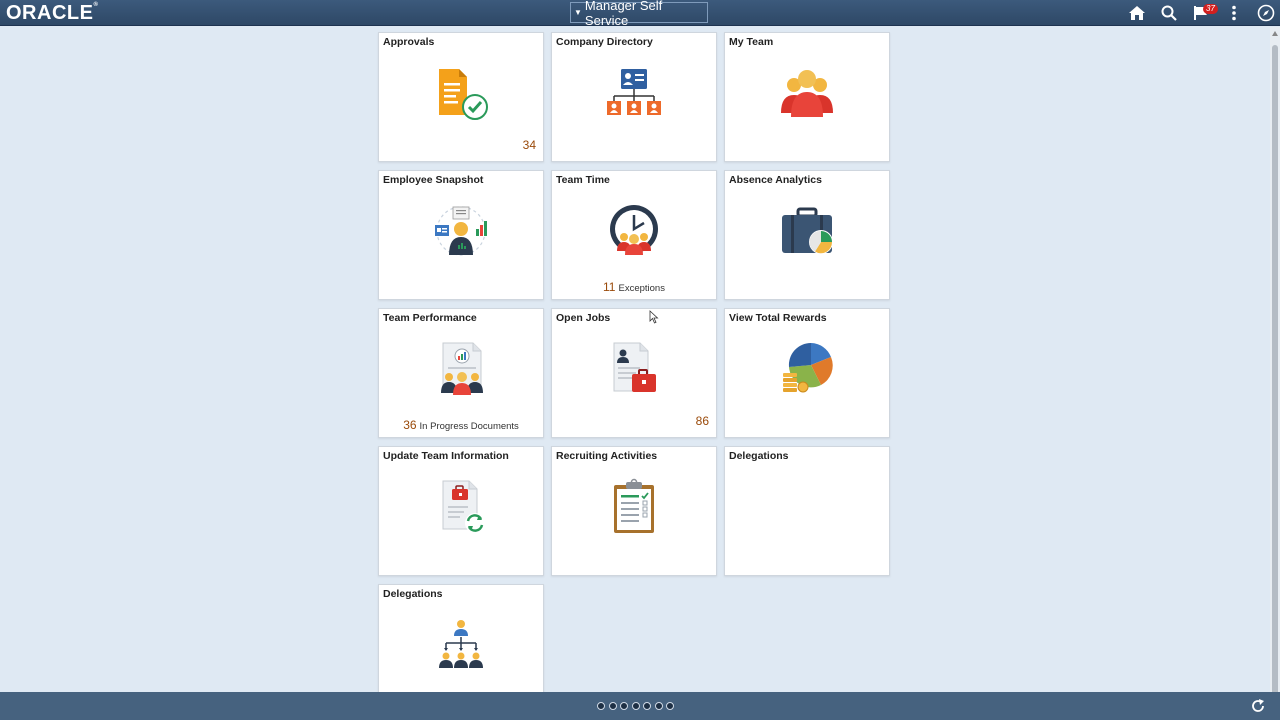 This screenshot has width=1280, height=720. I want to click on employee-snapshot-icon, so click(461, 231).